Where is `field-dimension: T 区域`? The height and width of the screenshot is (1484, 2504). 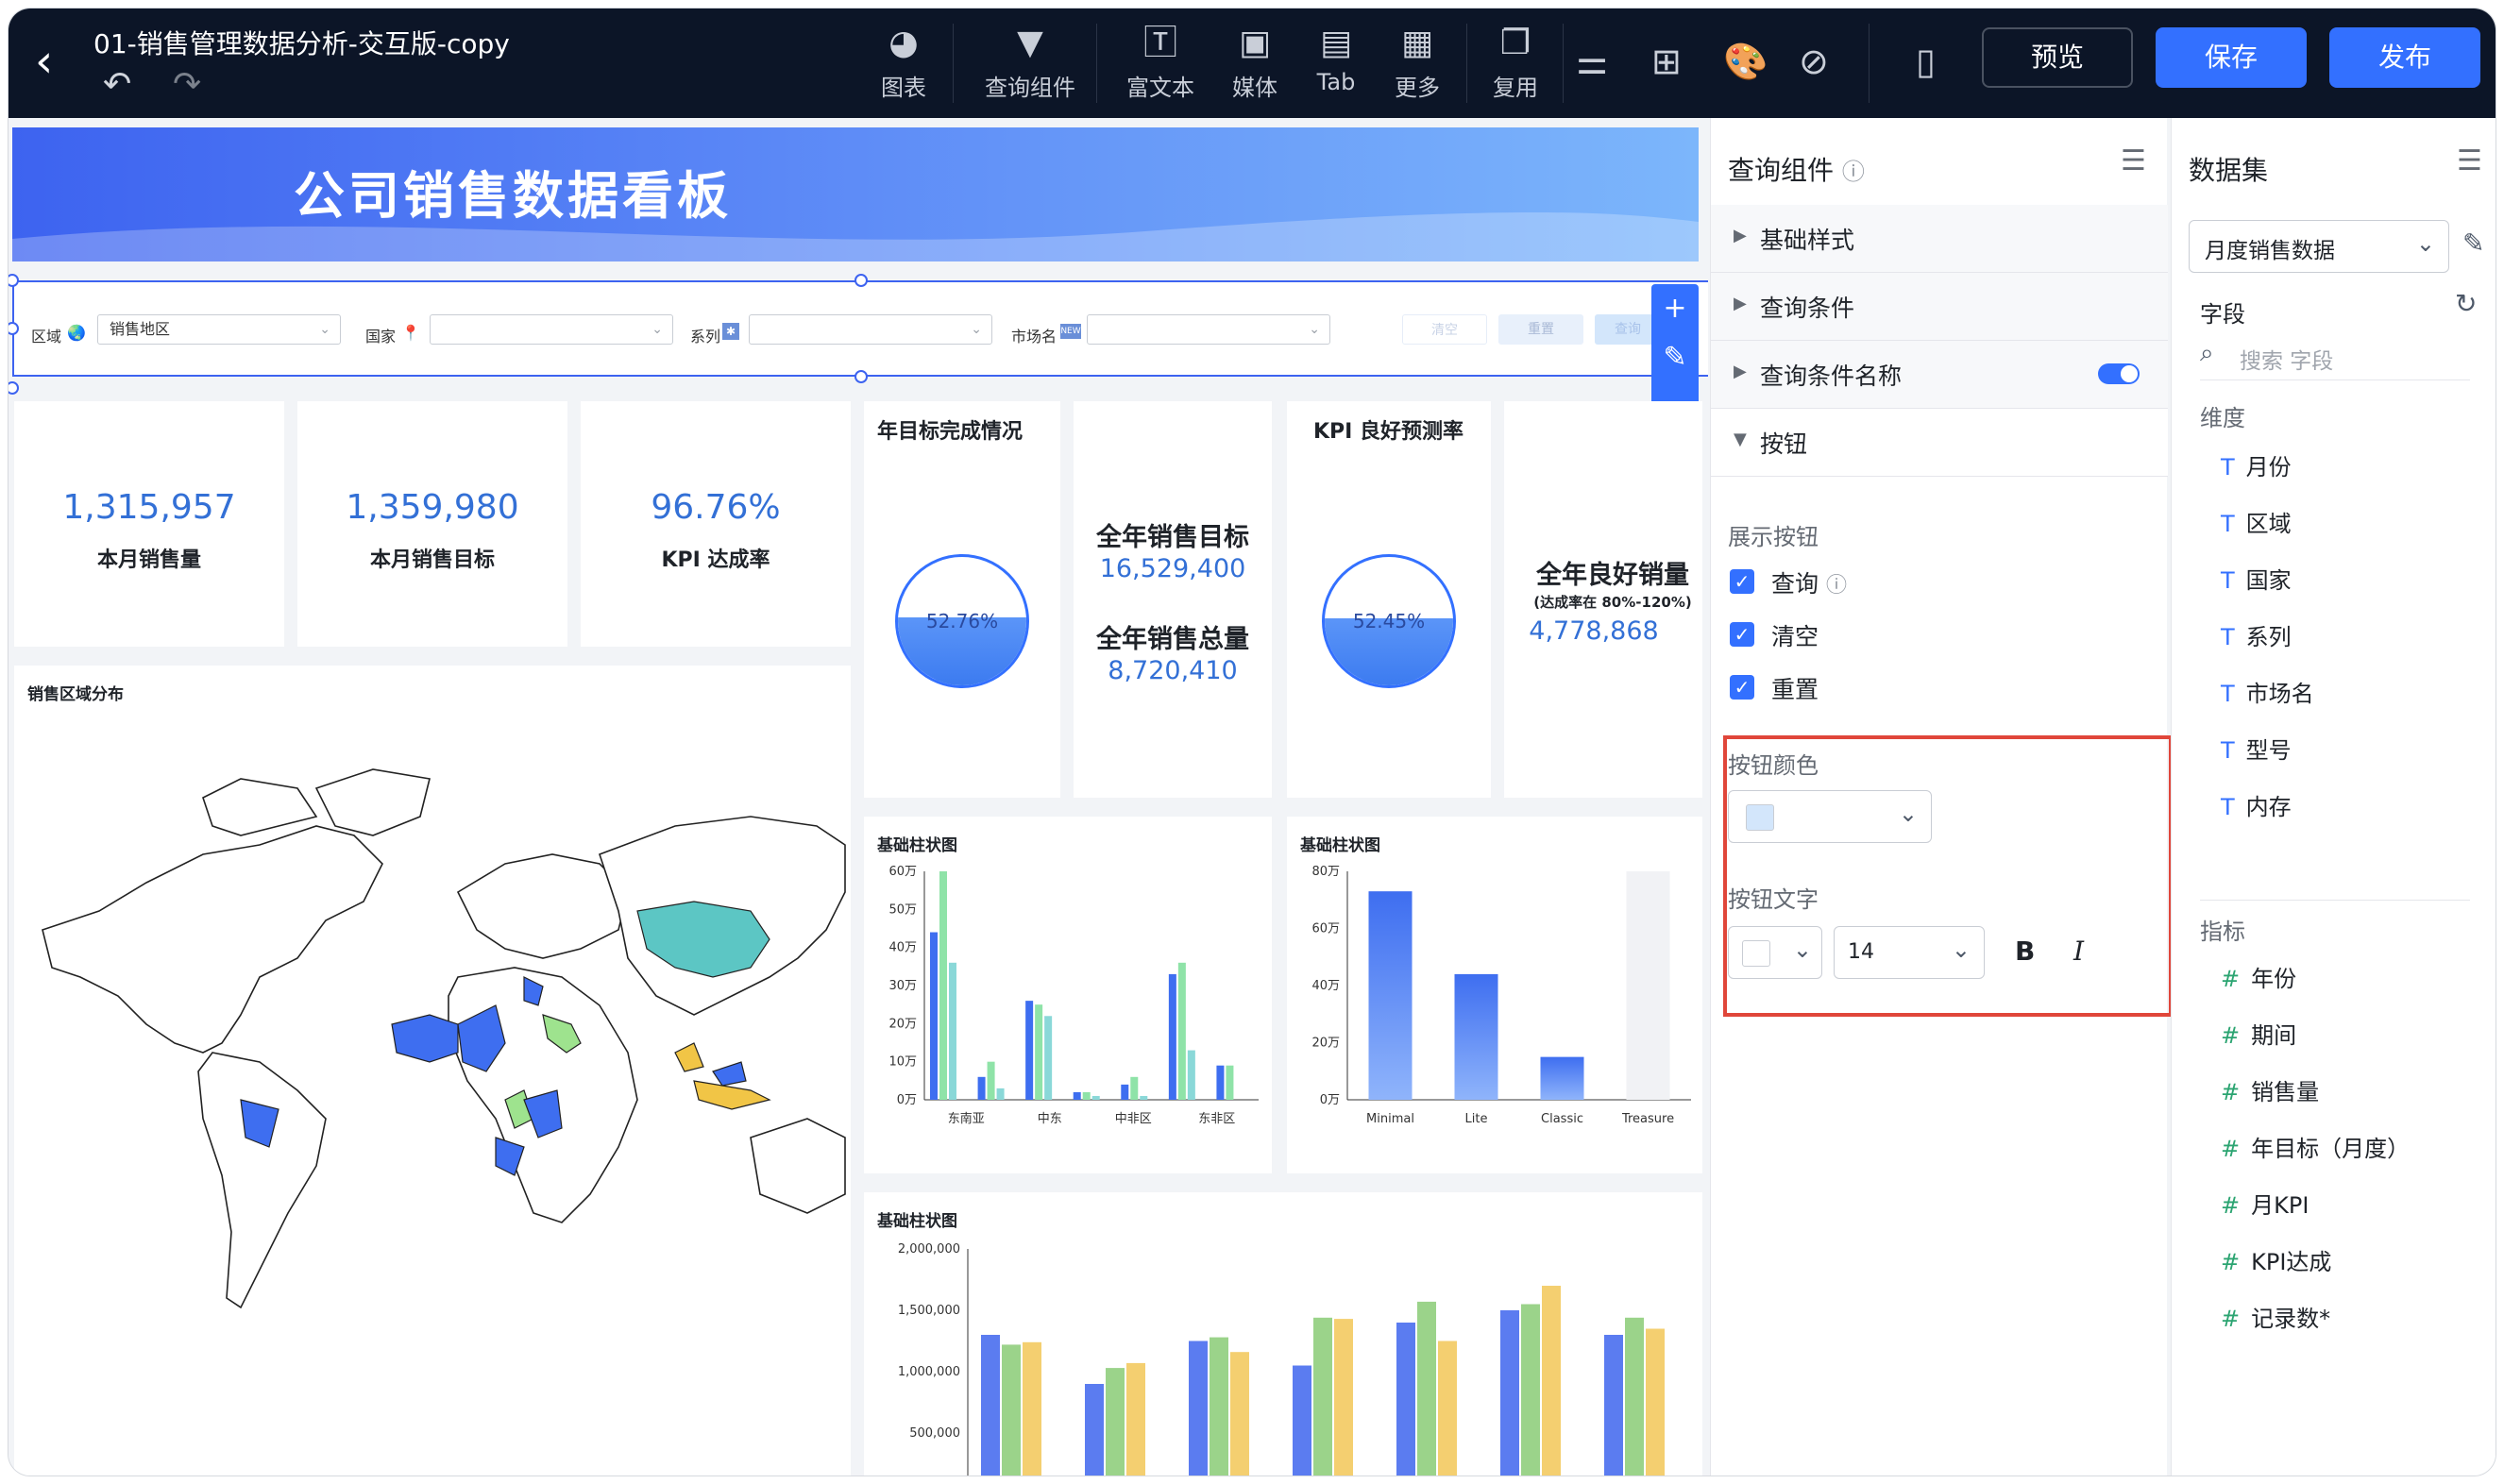 field-dimension: T 区域 is located at coordinates (2256, 521).